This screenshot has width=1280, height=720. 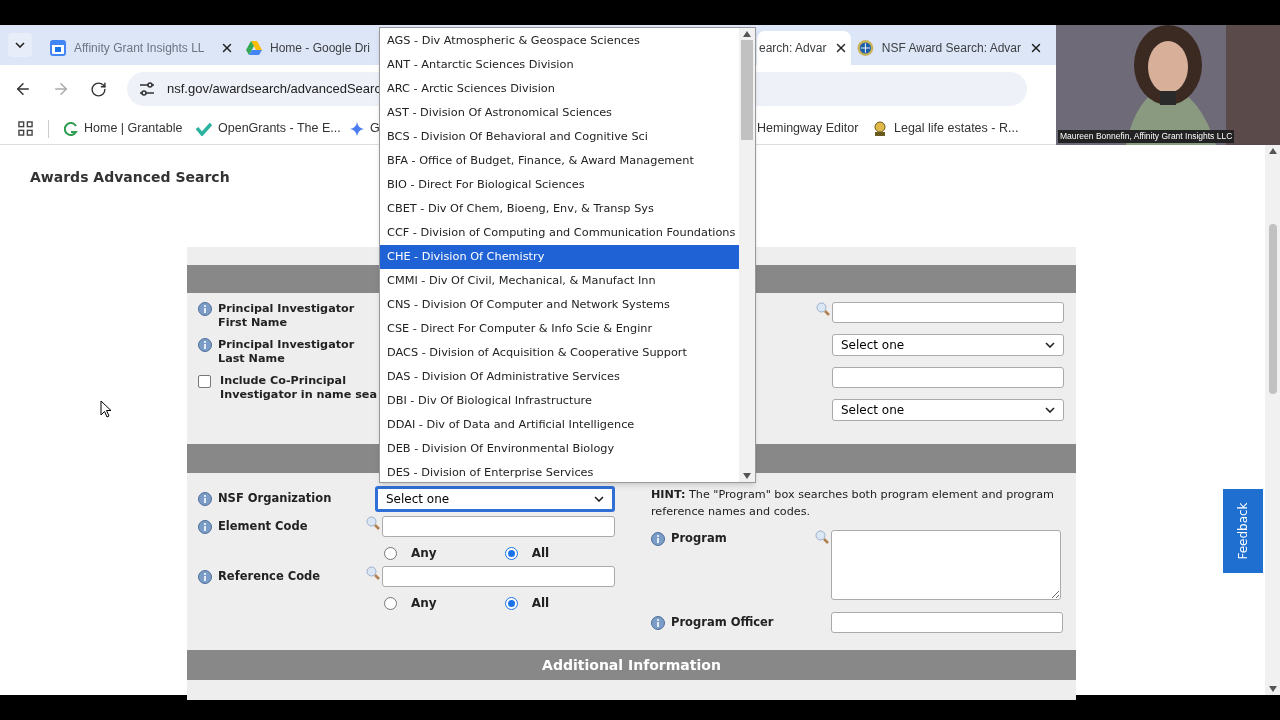 What do you see at coordinates (130, 177) in the screenshot?
I see `page-title: Awards Advanced Search` at bounding box center [130, 177].